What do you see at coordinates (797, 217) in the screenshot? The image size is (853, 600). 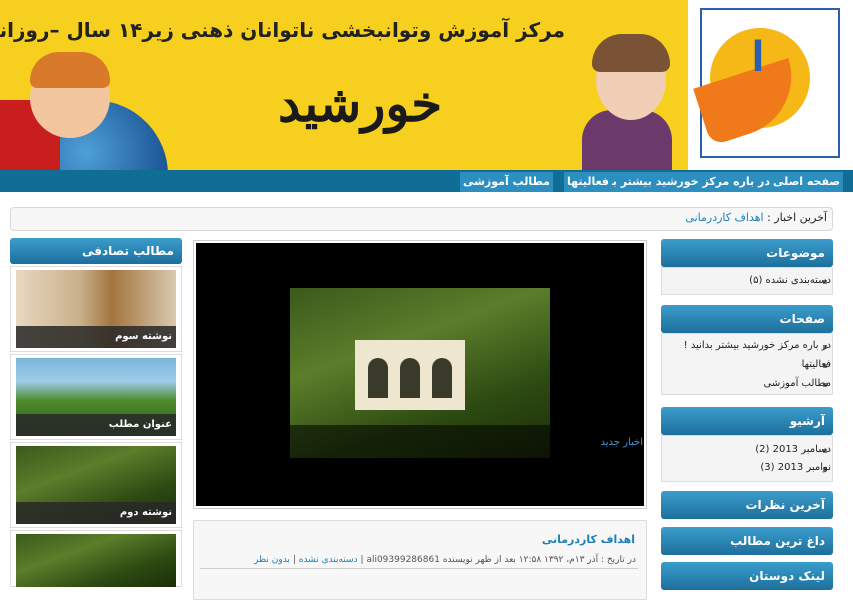 I see `latest-news-label: آخرین اخبار :` at bounding box center [797, 217].